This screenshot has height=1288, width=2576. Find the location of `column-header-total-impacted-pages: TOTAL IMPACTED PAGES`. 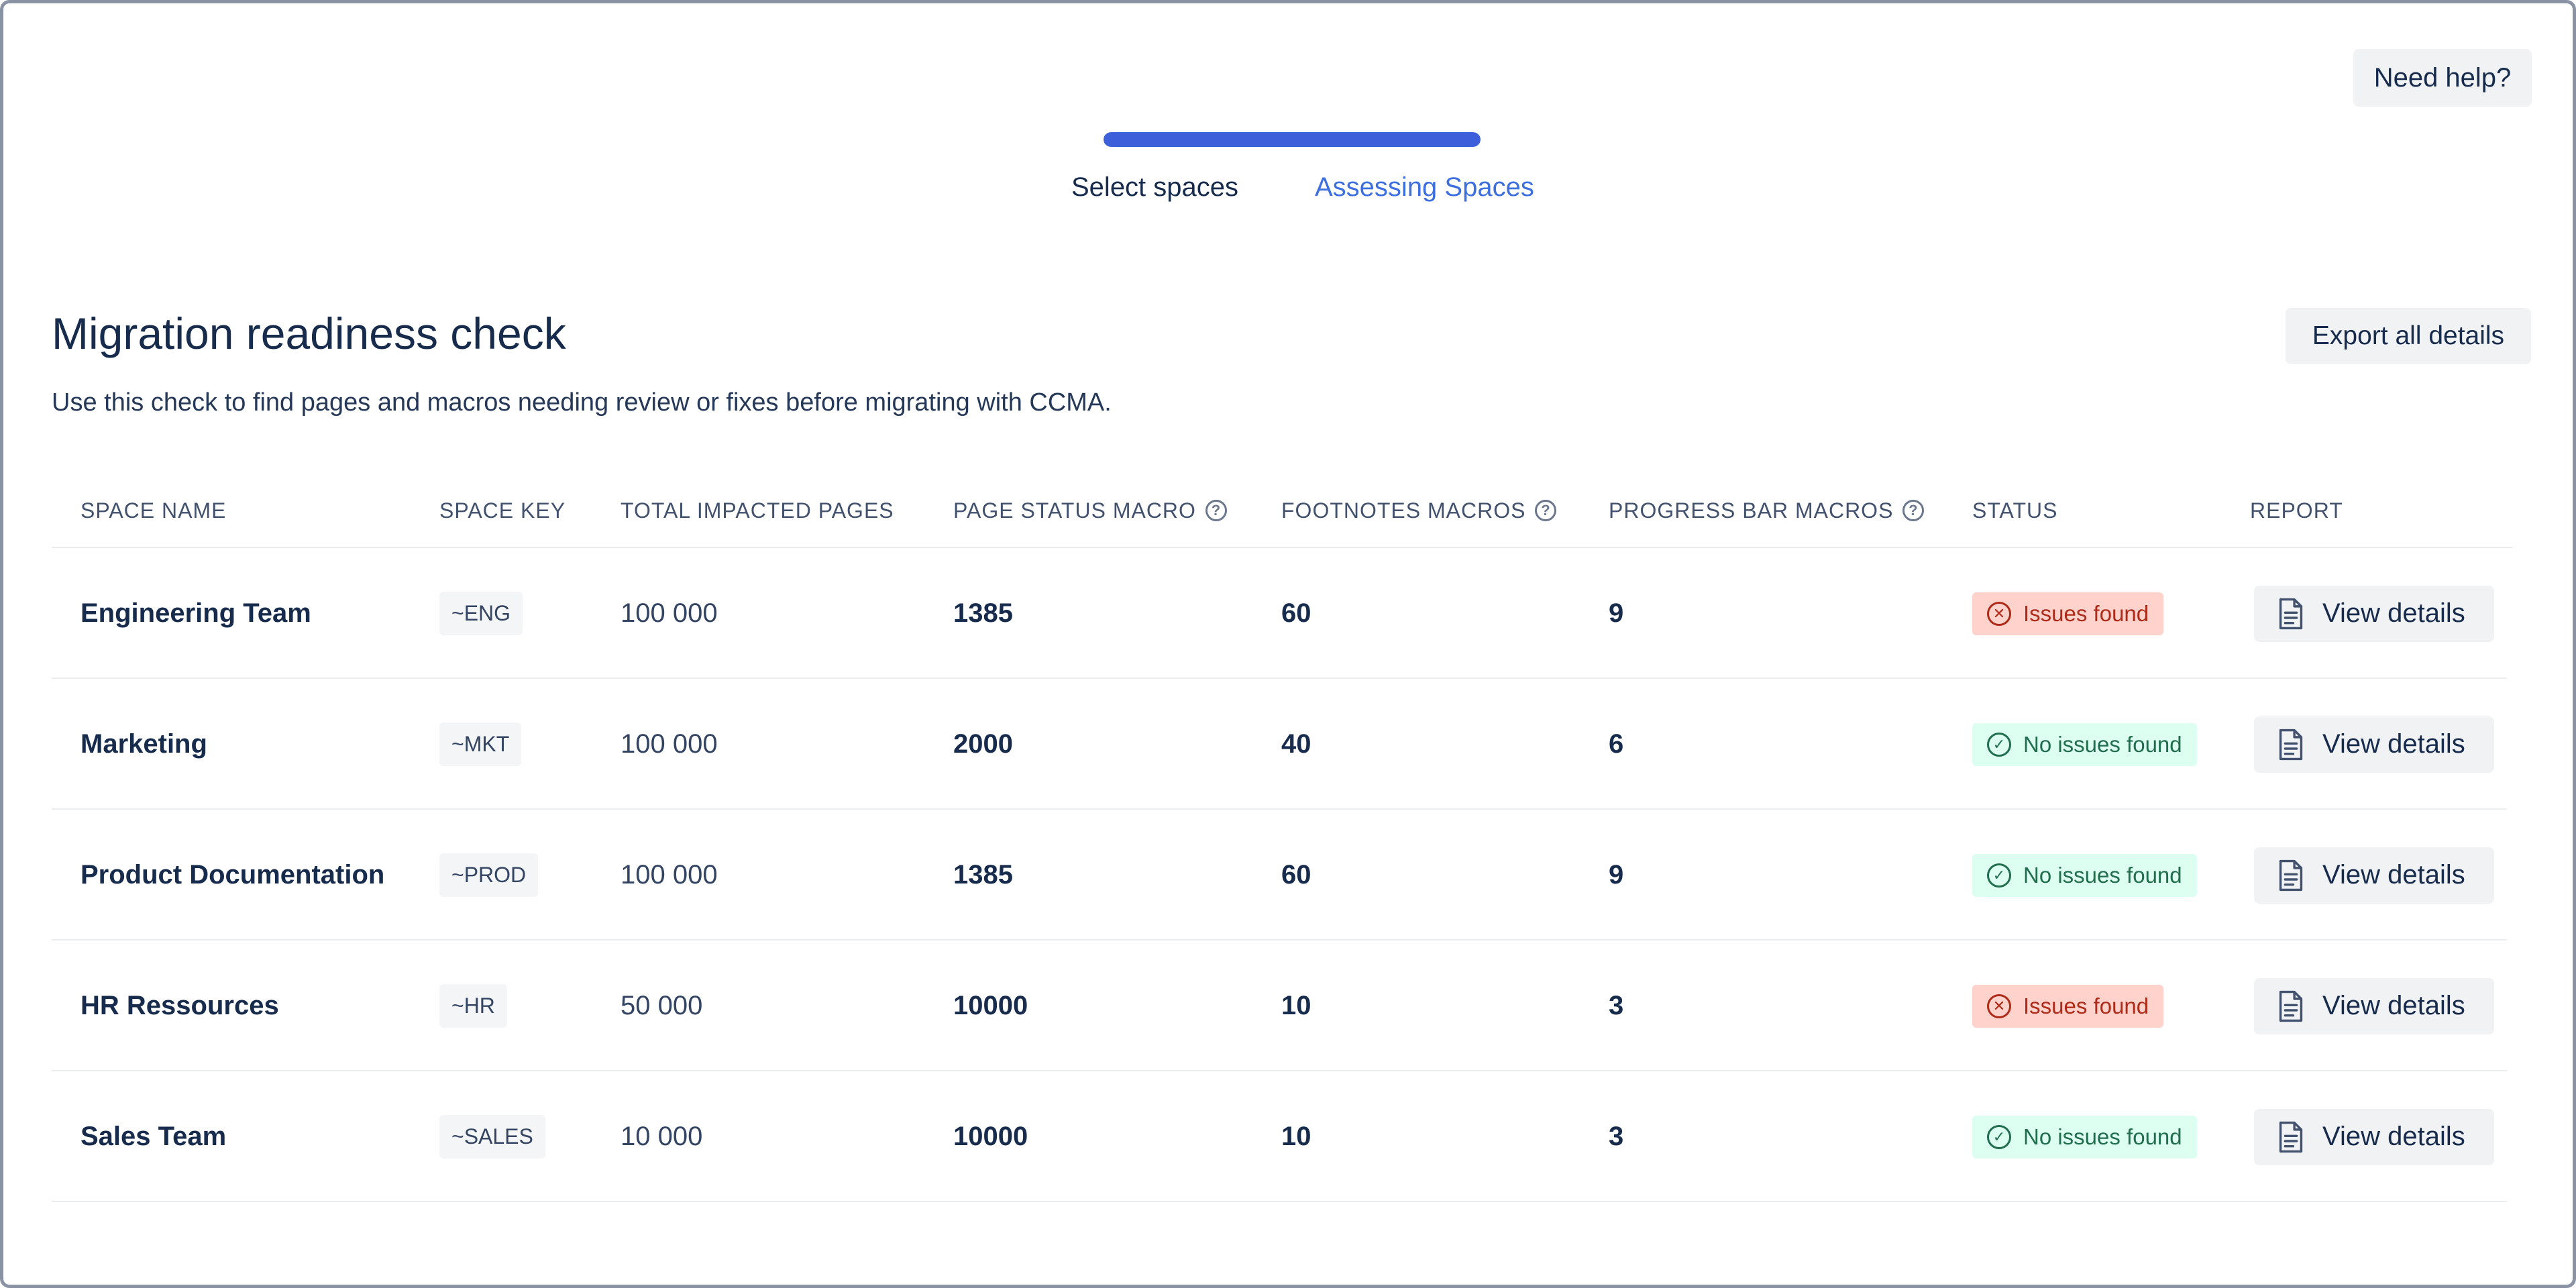

column-header-total-impacted-pages: TOTAL IMPACTED PAGES is located at coordinates (757, 510).